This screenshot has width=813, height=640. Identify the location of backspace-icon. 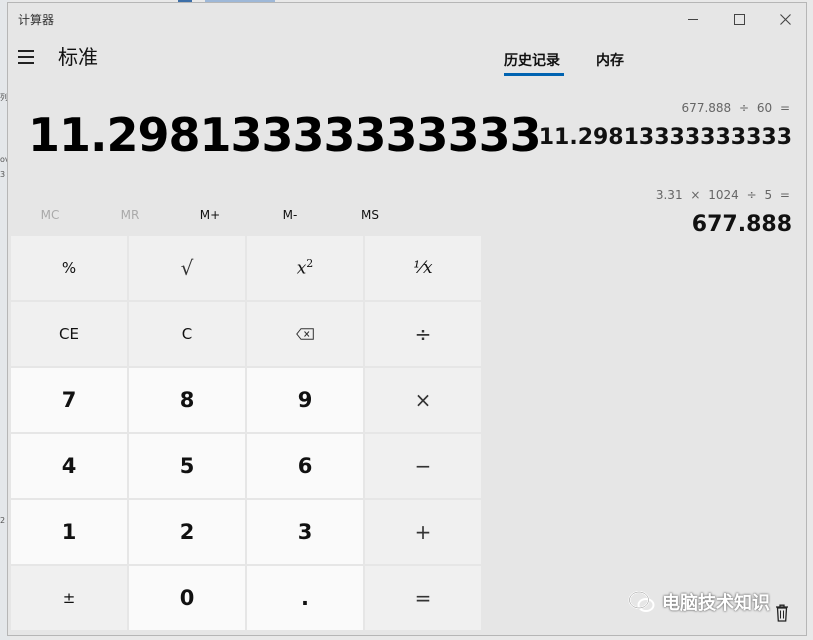
(305, 334).